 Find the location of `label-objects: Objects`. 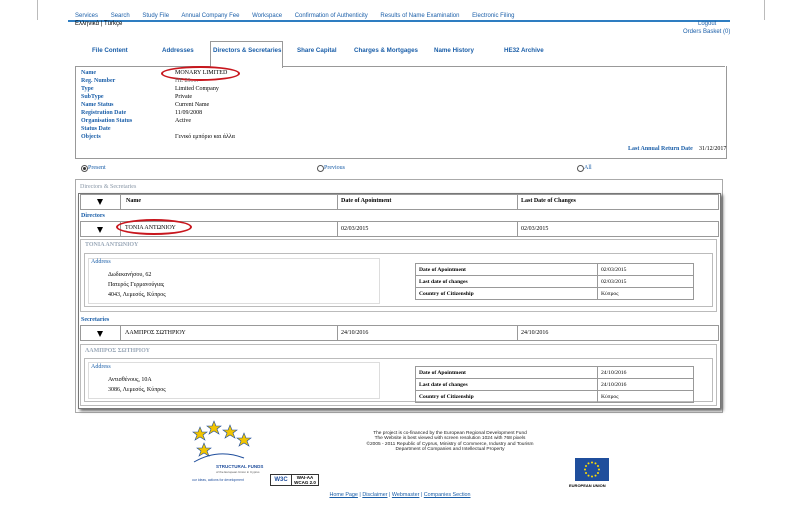

label-objects: Objects is located at coordinates (91, 137).